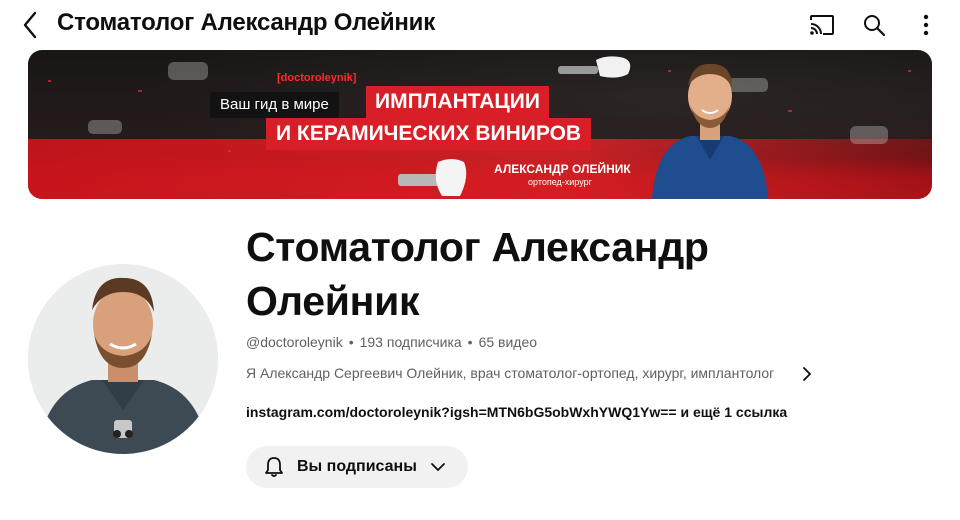 The image size is (960, 520). I want to click on bell-icon, so click(274, 467).